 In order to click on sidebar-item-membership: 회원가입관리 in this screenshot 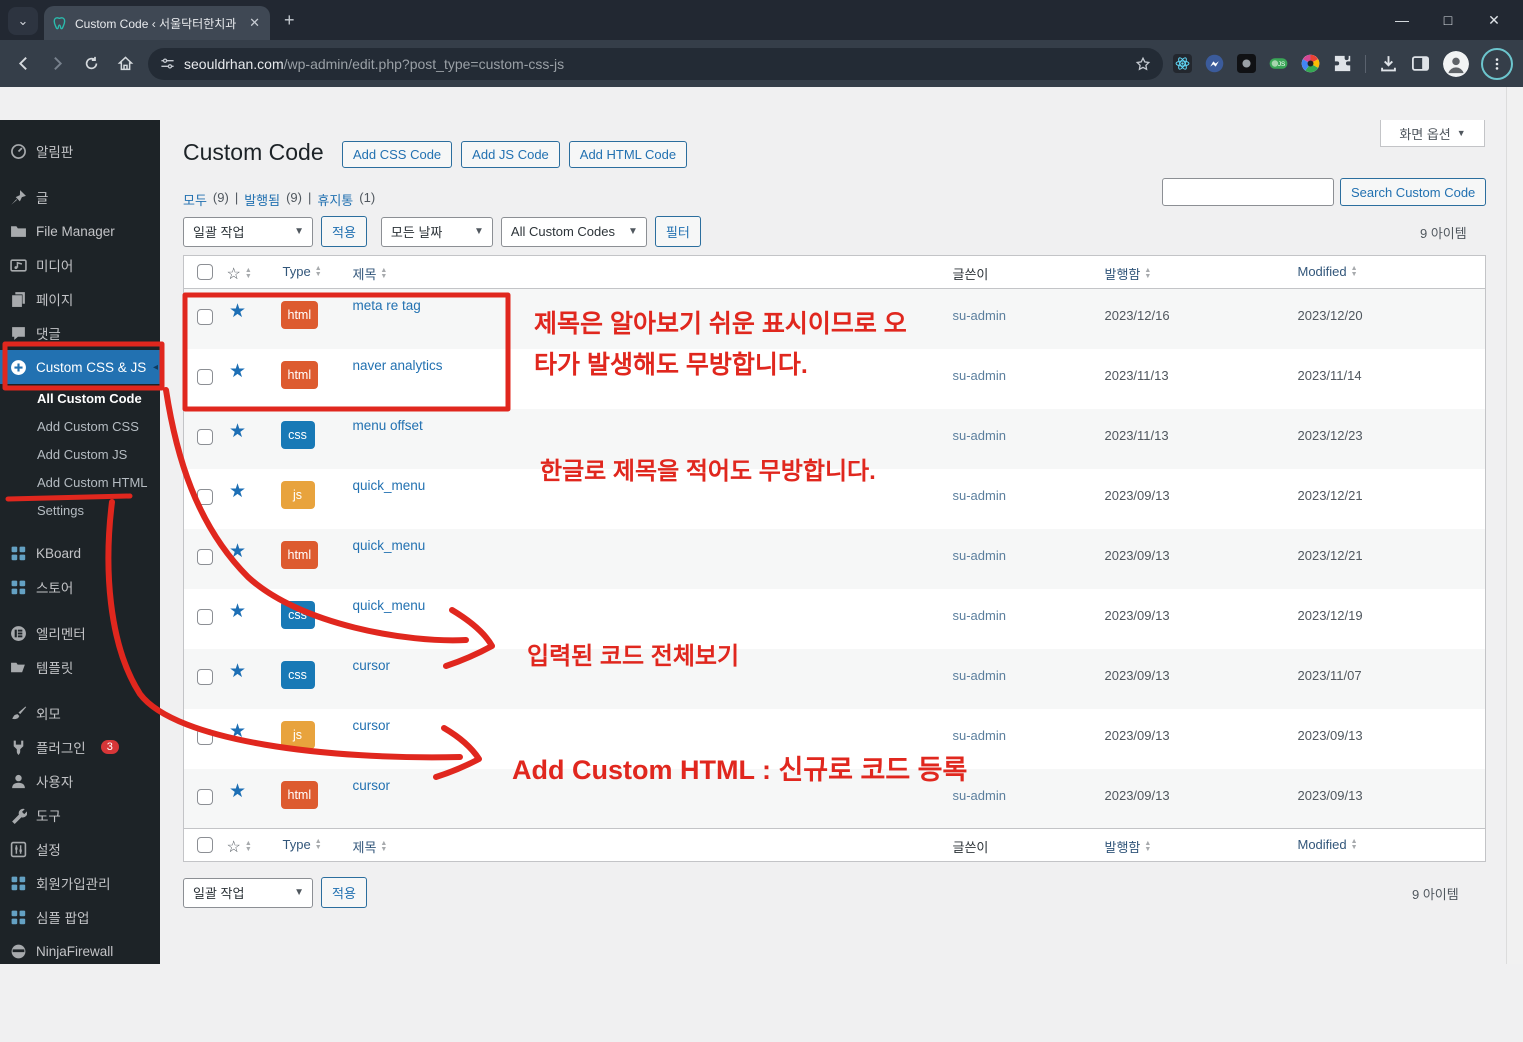, I will do `click(80, 883)`.